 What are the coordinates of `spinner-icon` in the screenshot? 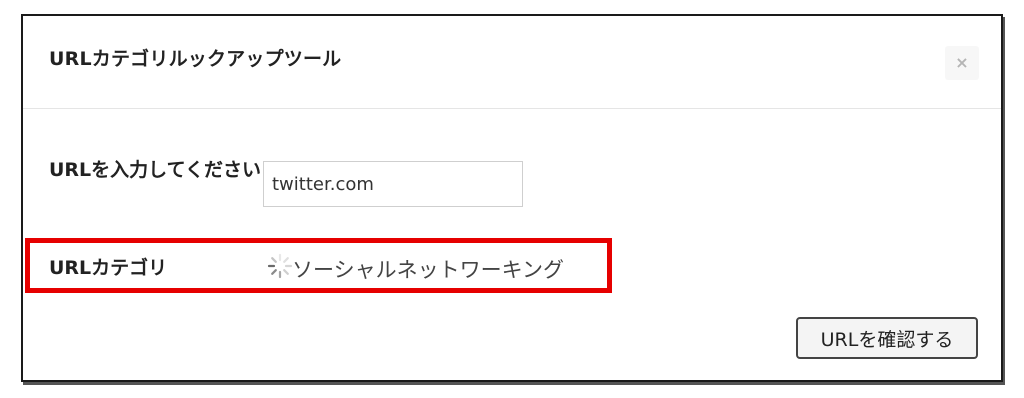 It's located at (280, 266).